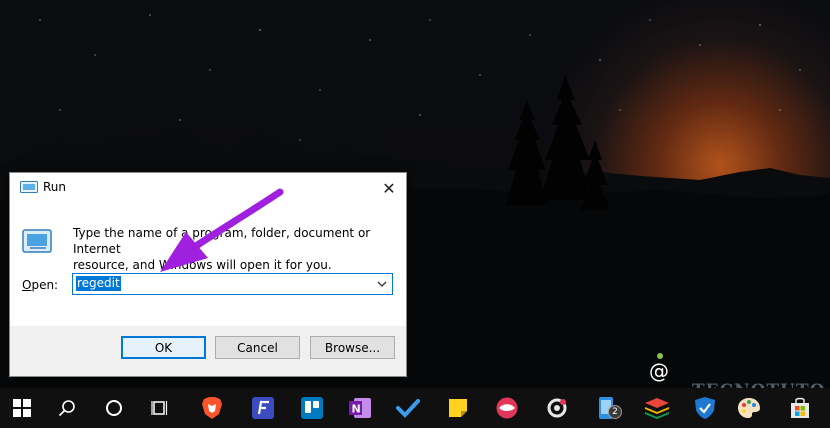  I want to click on defender-icon, so click(705, 408).